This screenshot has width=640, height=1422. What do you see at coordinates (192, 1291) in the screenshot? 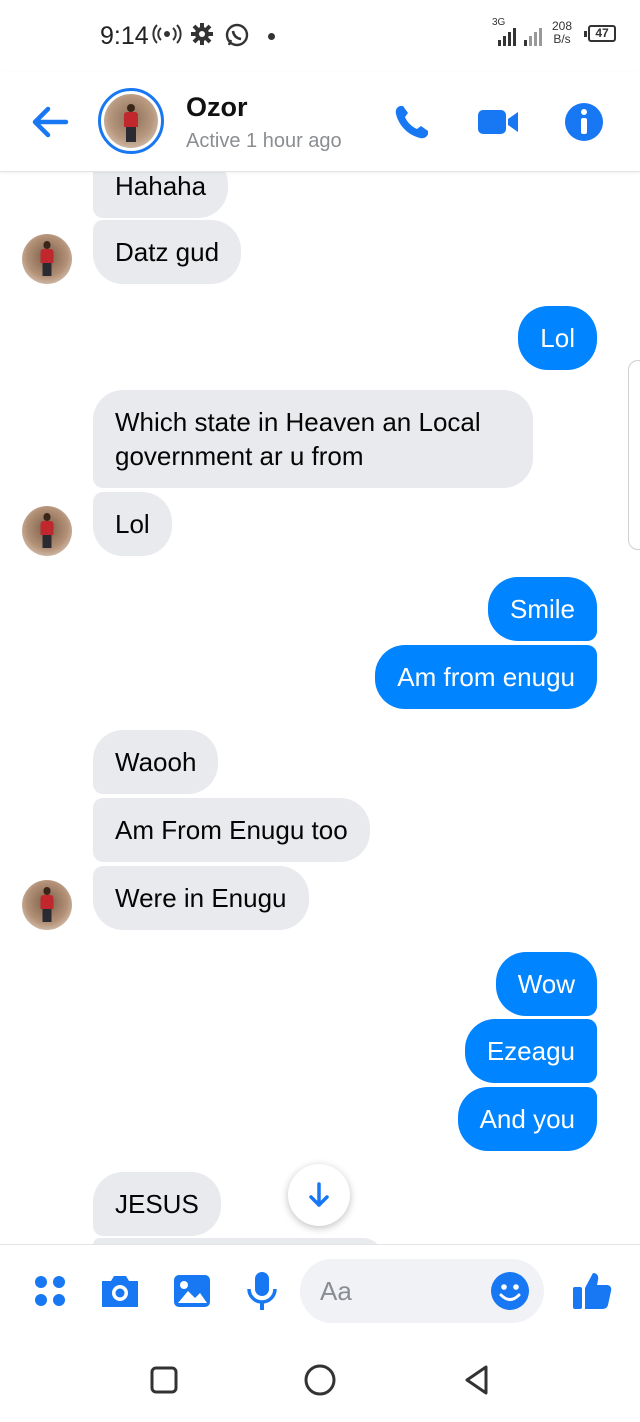
I see `gallery-icon` at bounding box center [192, 1291].